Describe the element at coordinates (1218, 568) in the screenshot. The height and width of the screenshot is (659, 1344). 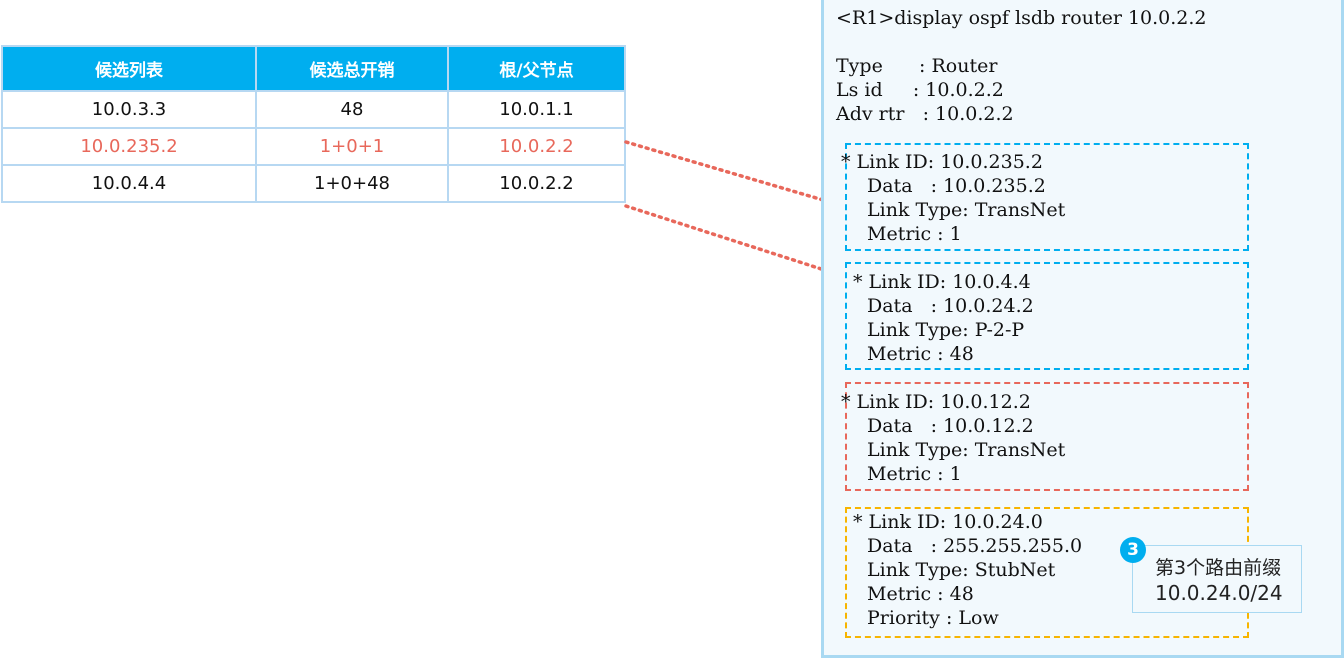
I see `prefix-title: 第3个路由前缀` at that location.